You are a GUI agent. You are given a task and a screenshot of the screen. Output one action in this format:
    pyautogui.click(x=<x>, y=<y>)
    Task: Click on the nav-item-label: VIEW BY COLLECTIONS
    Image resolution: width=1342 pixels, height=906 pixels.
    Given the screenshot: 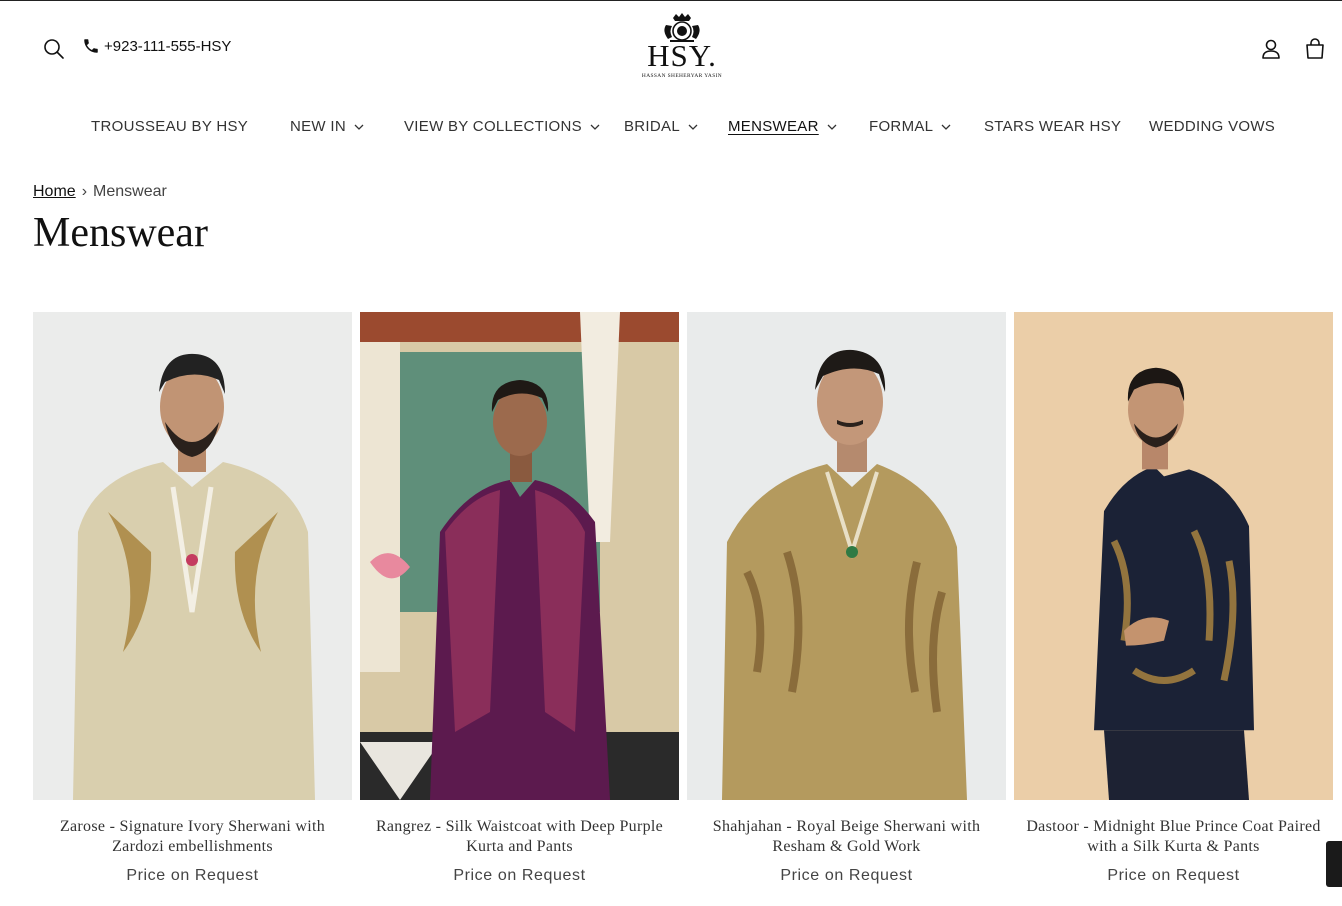 What is the action you would take?
    pyautogui.click(x=493, y=126)
    